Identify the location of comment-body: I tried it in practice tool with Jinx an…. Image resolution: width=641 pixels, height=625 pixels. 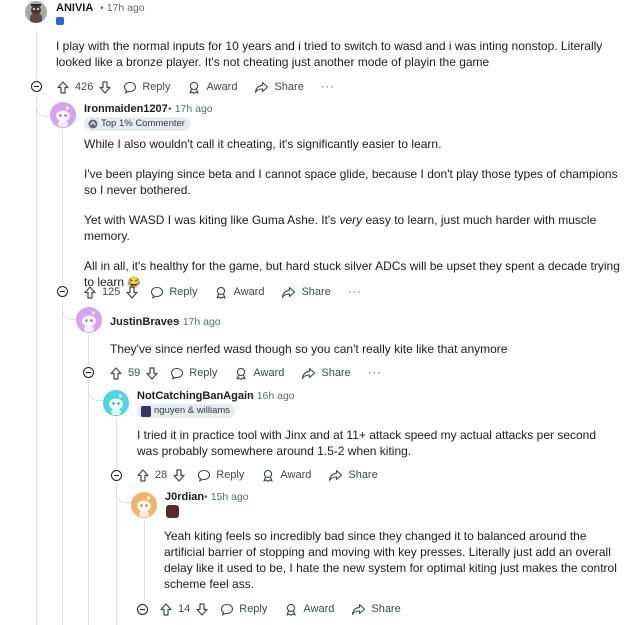
(367, 443).